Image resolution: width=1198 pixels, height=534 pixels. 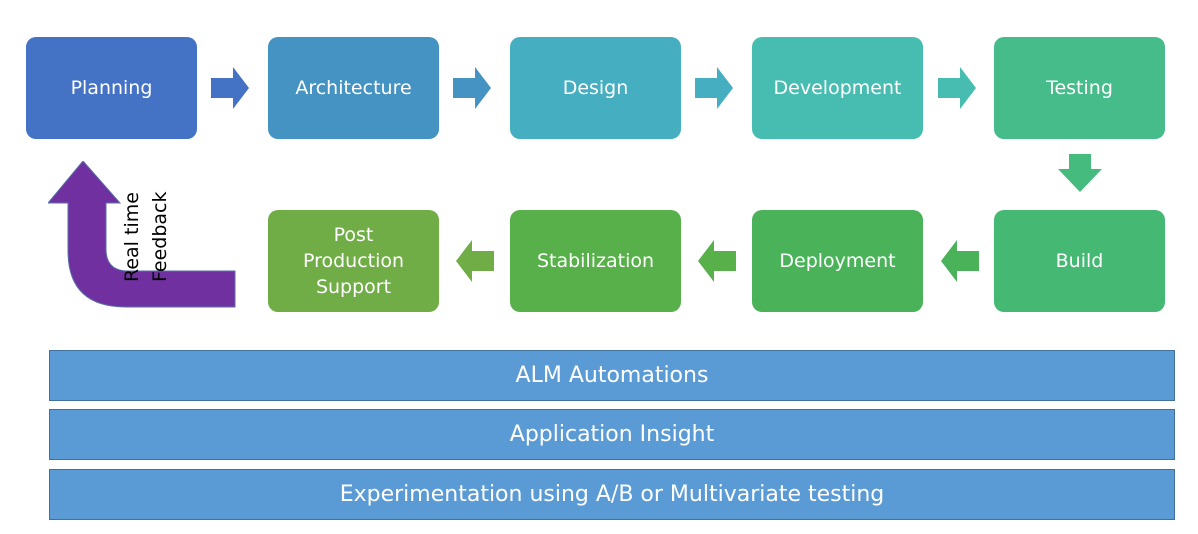 I want to click on bar-label: Application Insight, so click(x=612, y=434).